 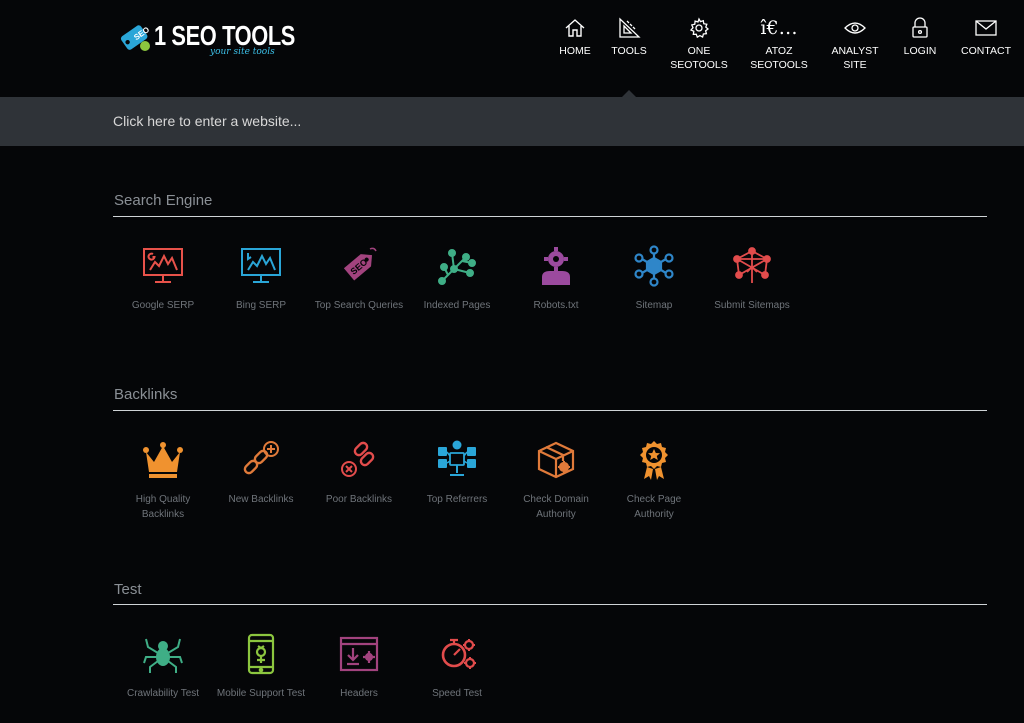 I want to click on bing-serp-icon, so click(x=261, y=266).